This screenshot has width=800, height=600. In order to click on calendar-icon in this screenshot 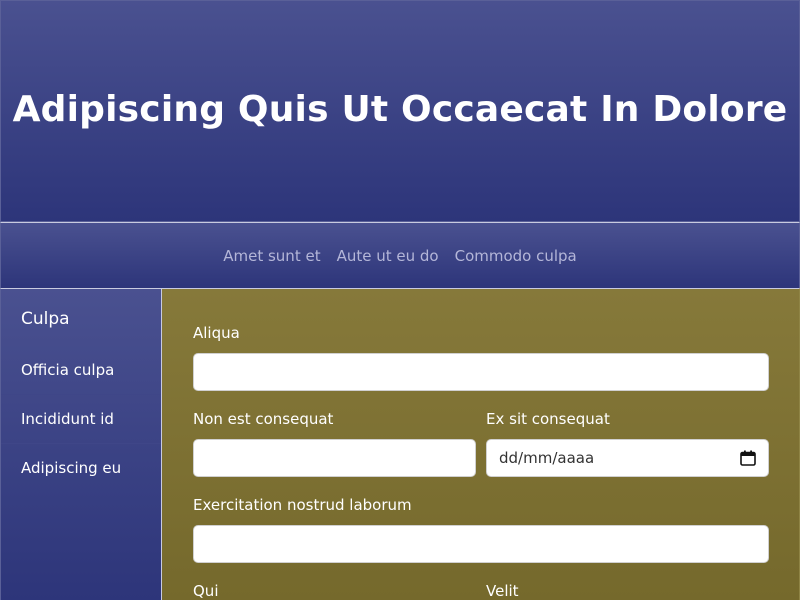, I will do `click(748, 458)`.